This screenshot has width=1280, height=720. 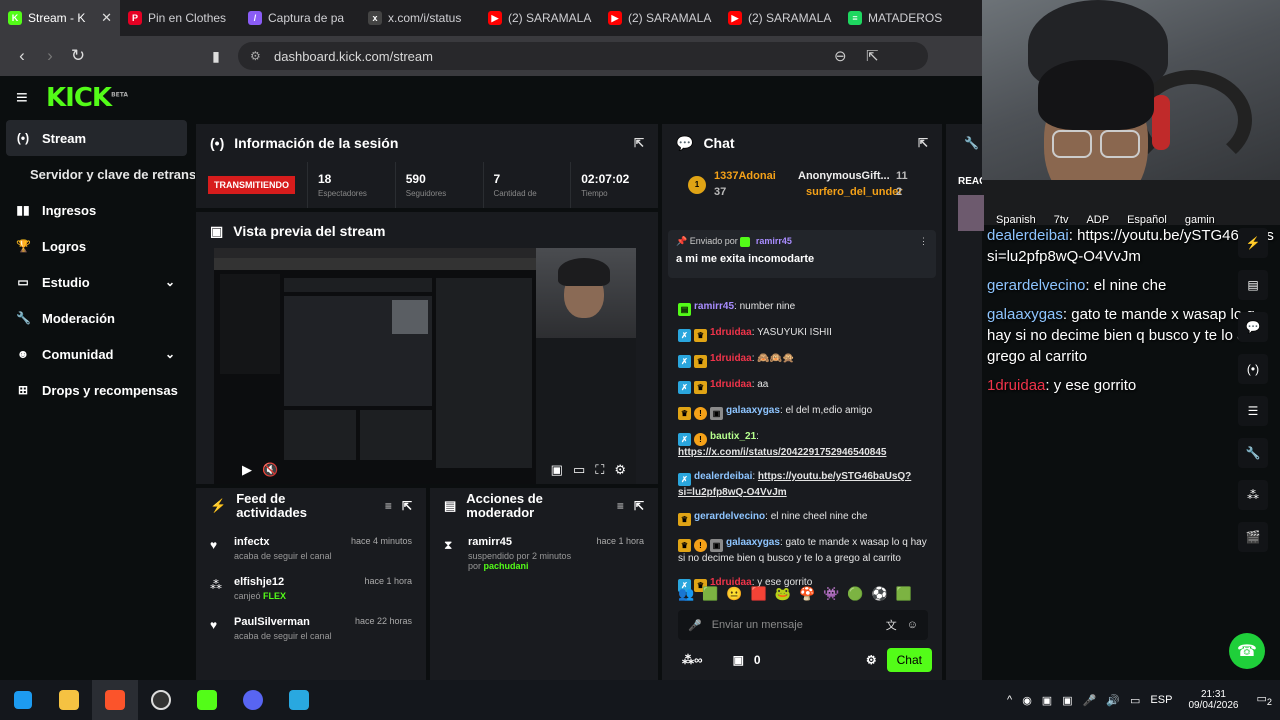 I want to click on item-username: infectx, so click(x=287, y=542).